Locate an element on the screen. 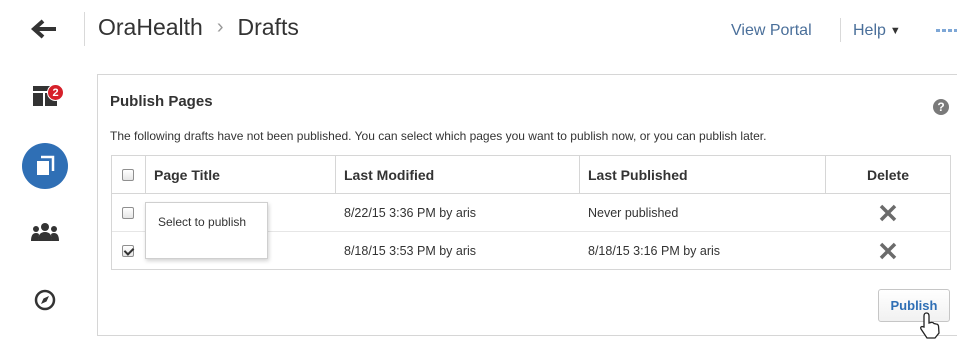 This screenshot has width=957, height=339. mouse-pointer-icon is located at coordinates (930, 325).